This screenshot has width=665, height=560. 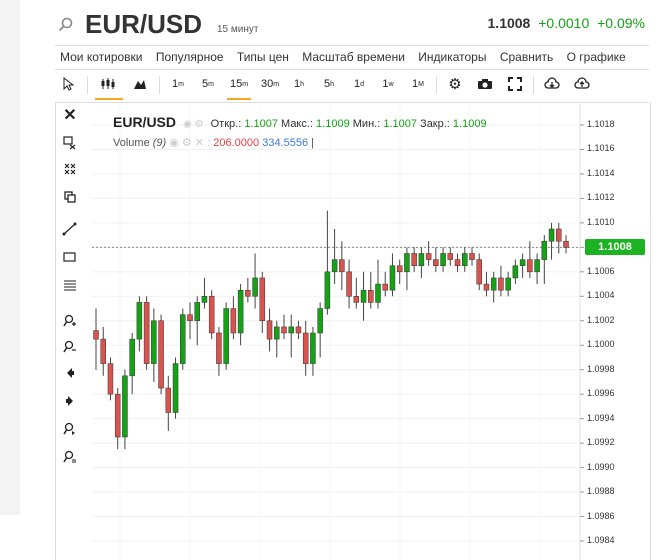 I want to click on close-value: 1.1009, so click(x=469, y=124).